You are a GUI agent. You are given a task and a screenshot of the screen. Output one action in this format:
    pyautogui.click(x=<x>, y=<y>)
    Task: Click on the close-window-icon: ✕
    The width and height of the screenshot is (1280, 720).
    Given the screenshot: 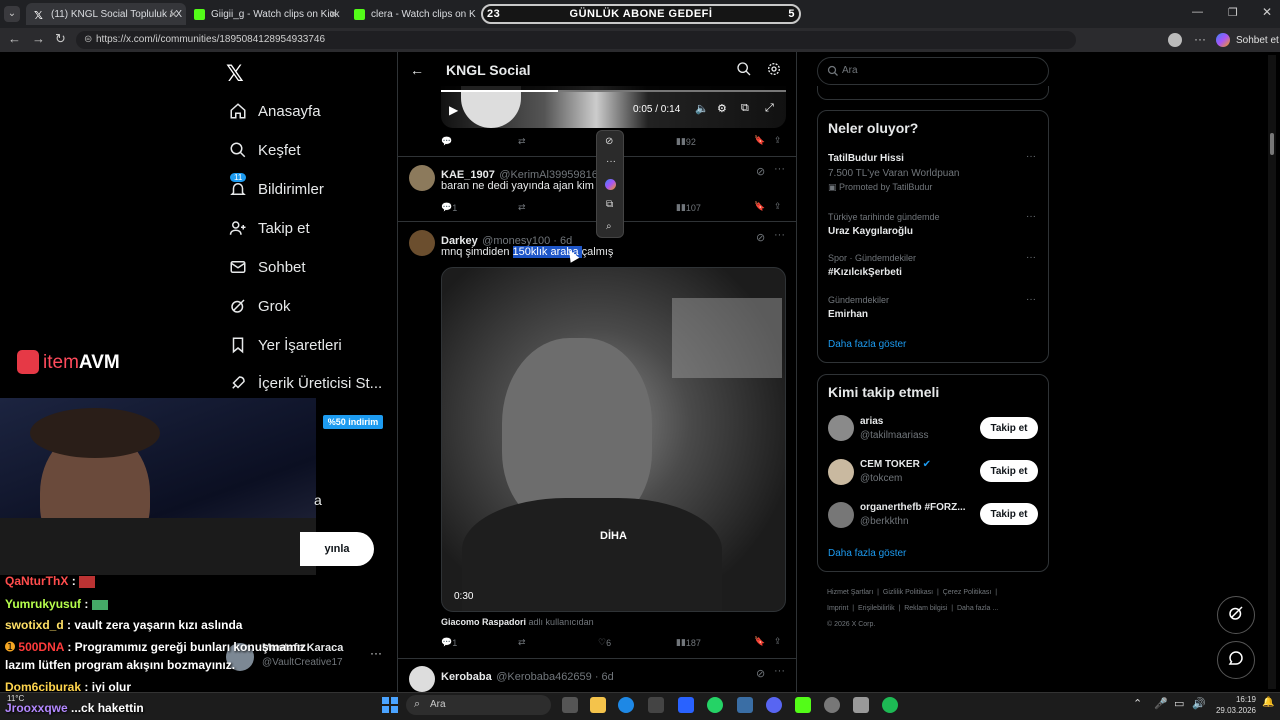 What is the action you would take?
    pyautogui.click(x=1267, y=12)
    